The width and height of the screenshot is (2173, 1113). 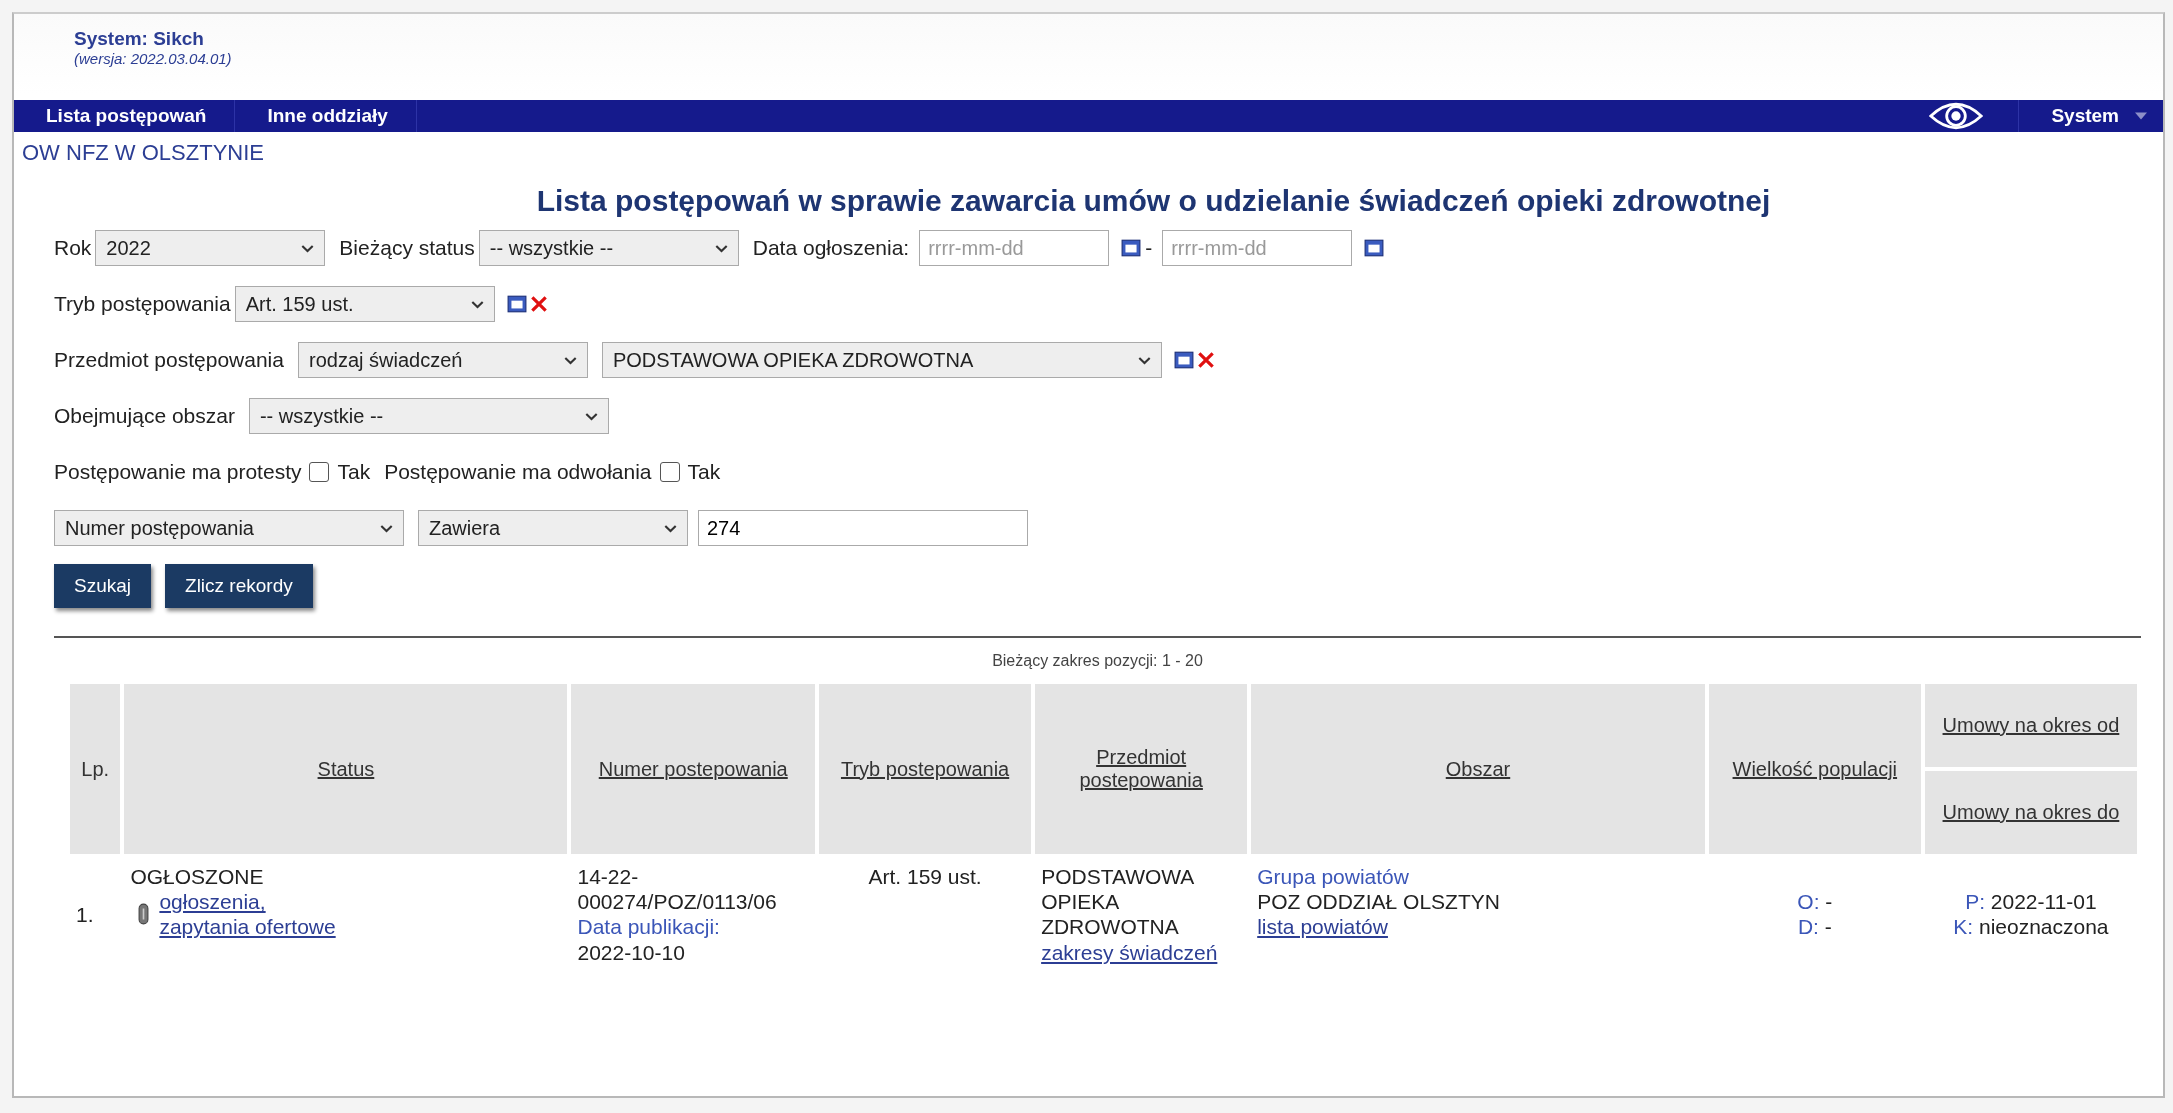 I want to click on status-text: OGŁOSZONE, so click(x=197, y=877).